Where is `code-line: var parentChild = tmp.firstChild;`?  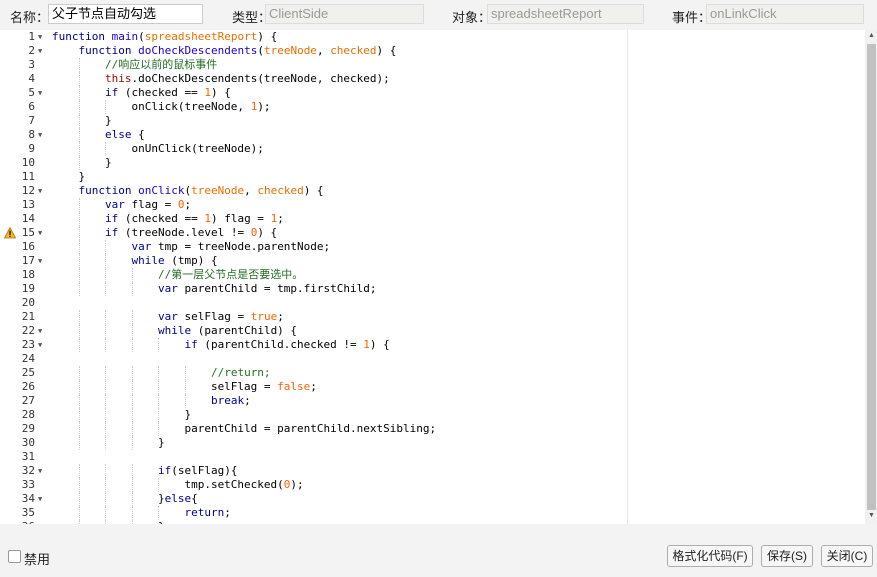
code-line: var parentChild = tmp.firstChild; is located at coordinates (214, 289).